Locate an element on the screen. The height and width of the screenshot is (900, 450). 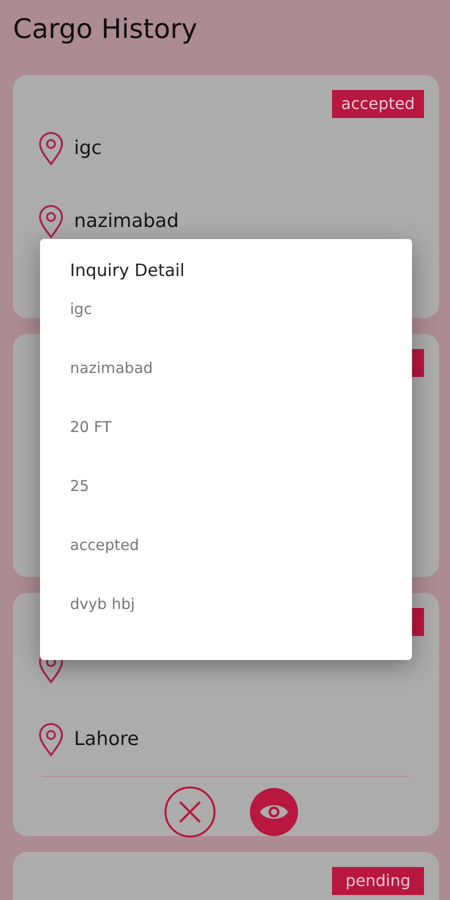
location-text: igc is located at coordinates (88, 149).